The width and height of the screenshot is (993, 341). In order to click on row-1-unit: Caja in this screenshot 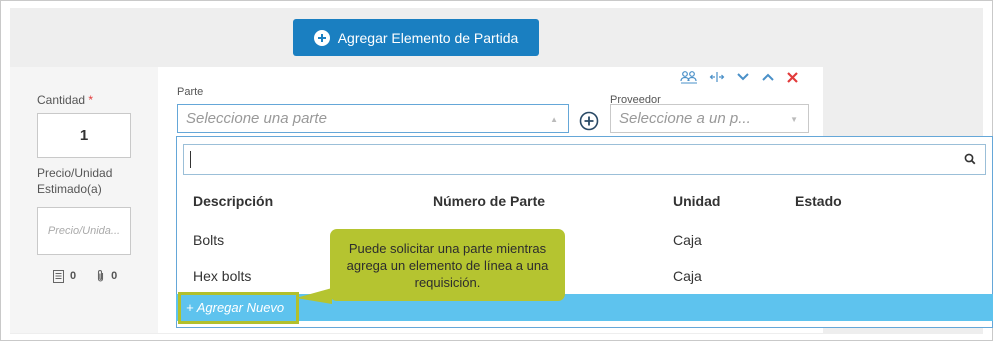, I will do `click(687, 240)`.